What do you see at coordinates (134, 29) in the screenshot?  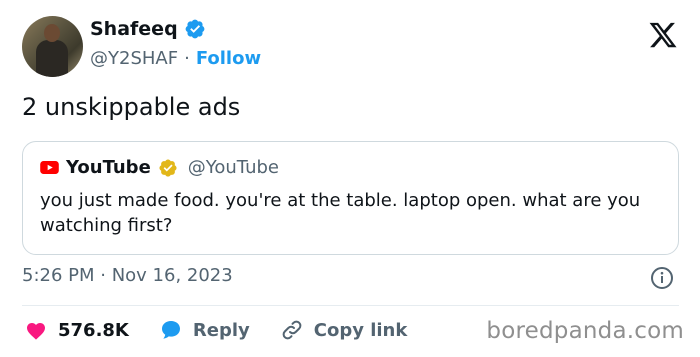 I see `author-name: Shafeeq` at bounding box center [134, 29].